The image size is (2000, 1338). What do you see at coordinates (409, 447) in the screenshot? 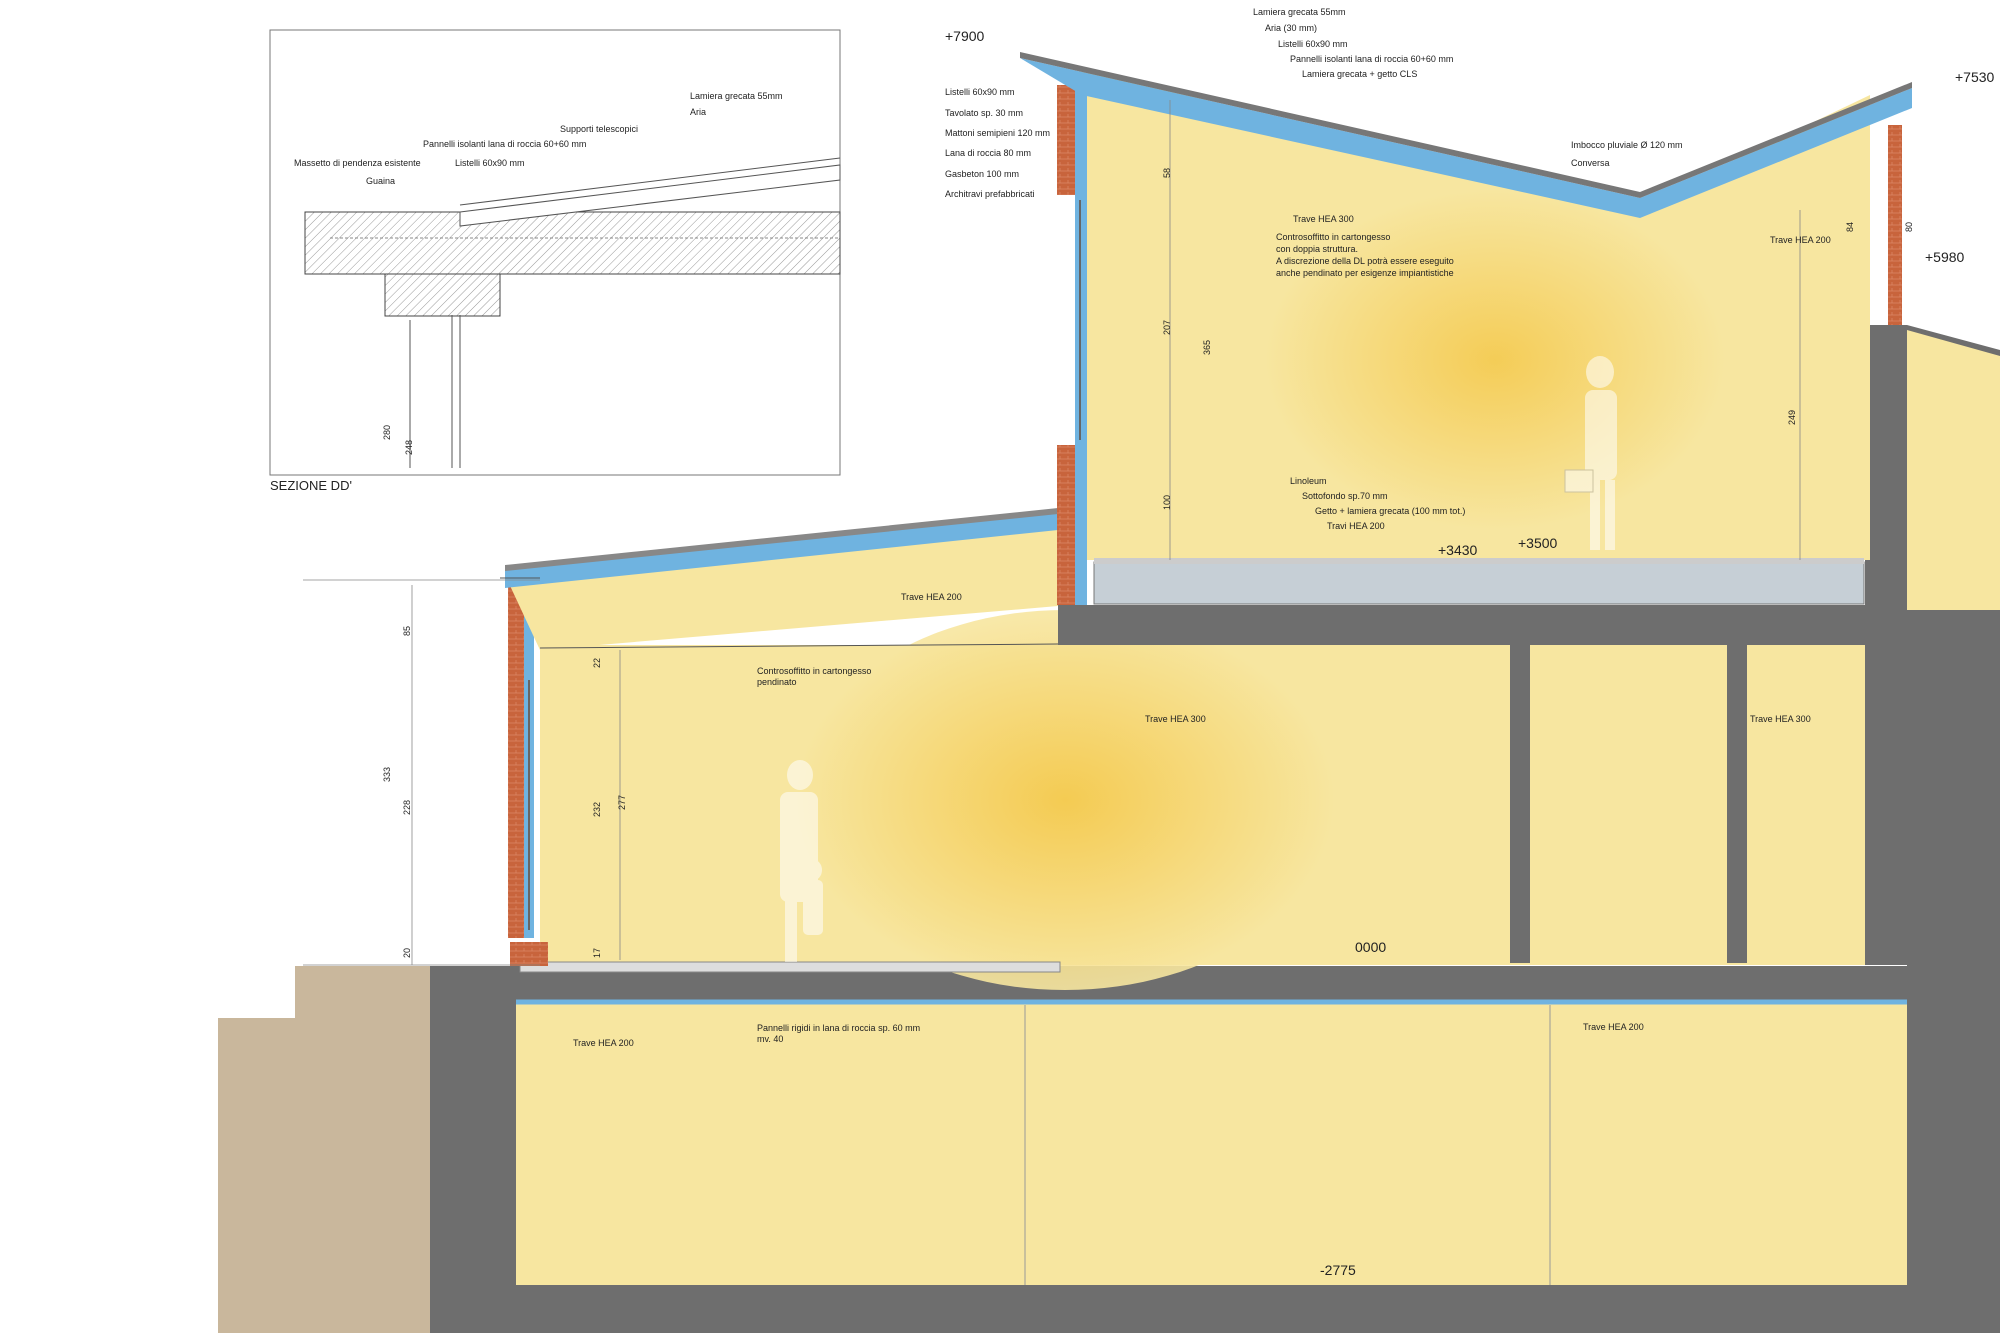
I see `detail-dim-2: 248` at bounding box center [409, 447].